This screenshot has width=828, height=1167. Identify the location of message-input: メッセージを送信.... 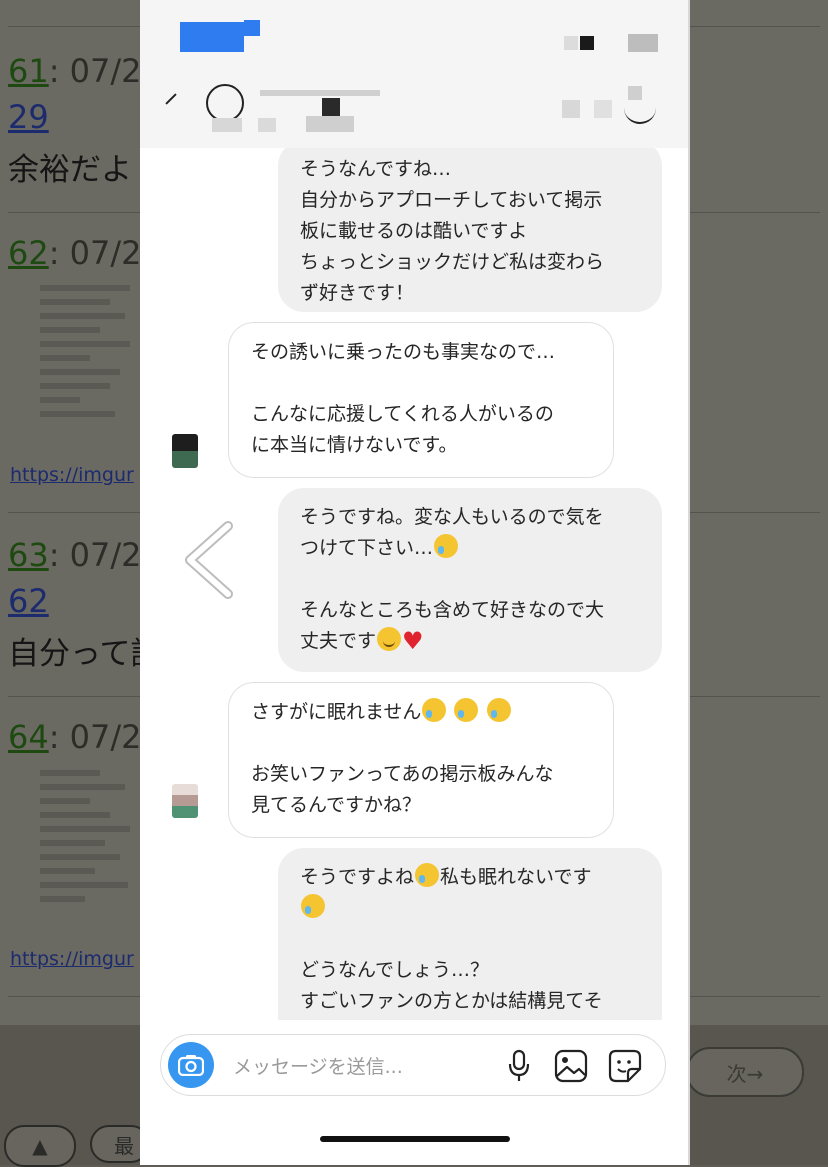
(318, 1065).